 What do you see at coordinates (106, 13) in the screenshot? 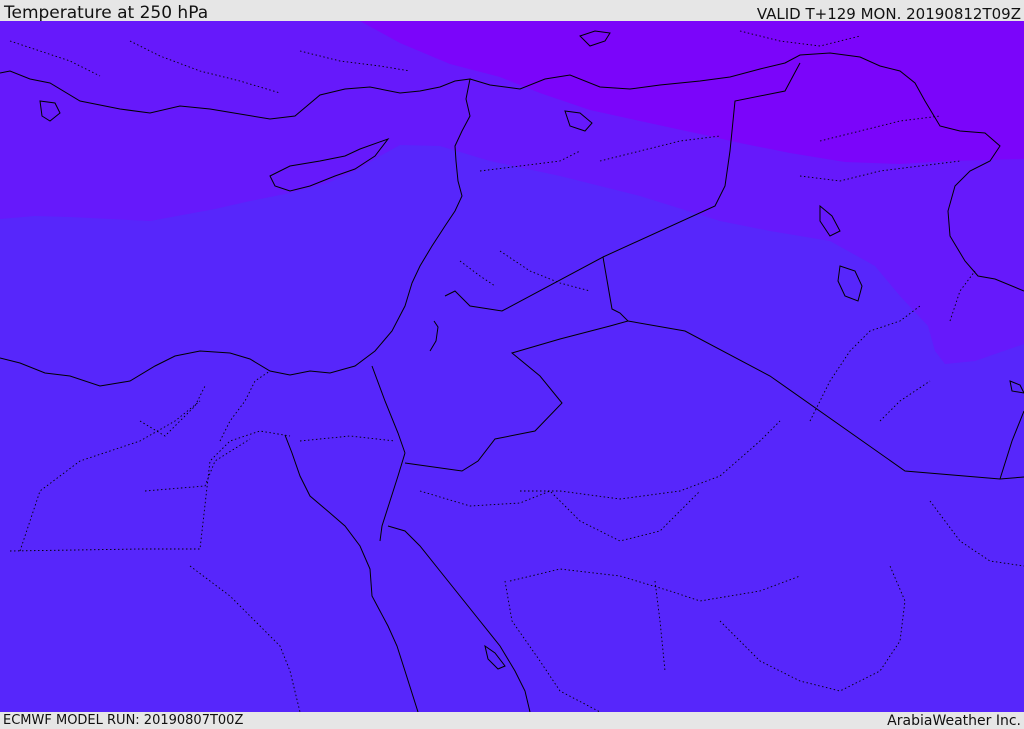
I see `map-title: Temperature at 250 hPa` at bounding box center [106, 13].